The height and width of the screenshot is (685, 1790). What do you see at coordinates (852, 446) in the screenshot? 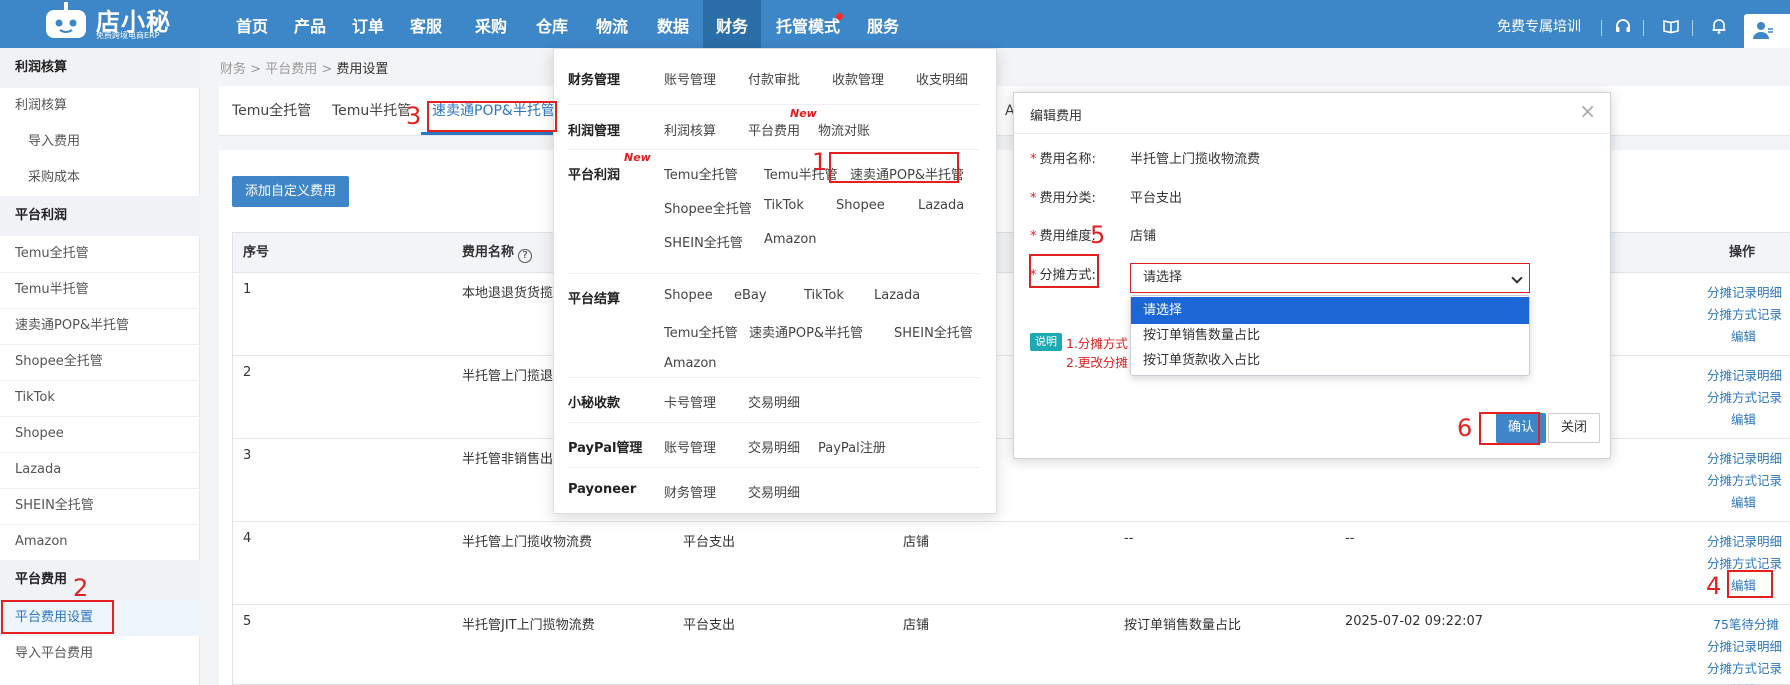
I see `menu-link: PayPal注册` at bounding box center [852, 446].